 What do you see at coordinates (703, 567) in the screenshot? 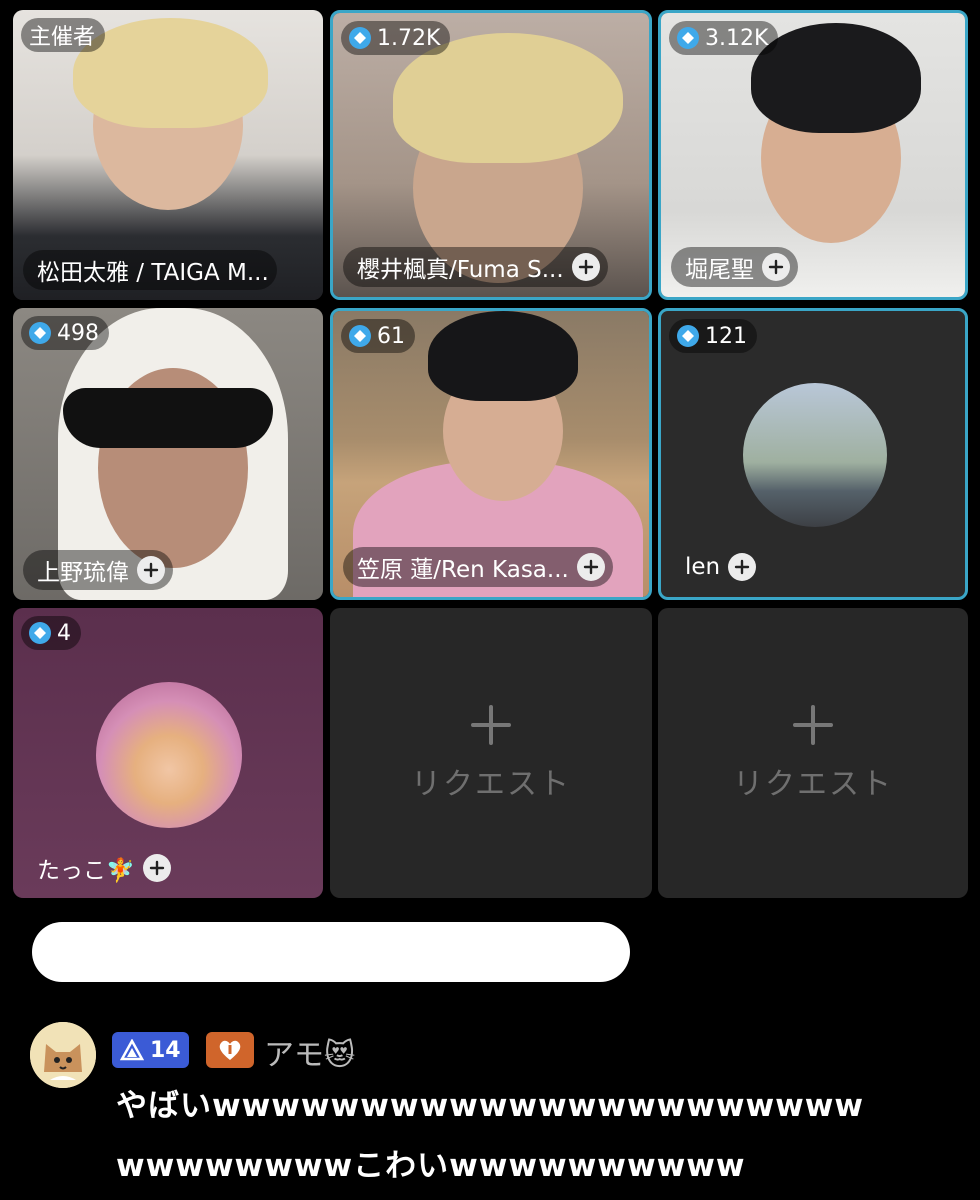
I see `participant-name: len` at bounding box center [703, 567].